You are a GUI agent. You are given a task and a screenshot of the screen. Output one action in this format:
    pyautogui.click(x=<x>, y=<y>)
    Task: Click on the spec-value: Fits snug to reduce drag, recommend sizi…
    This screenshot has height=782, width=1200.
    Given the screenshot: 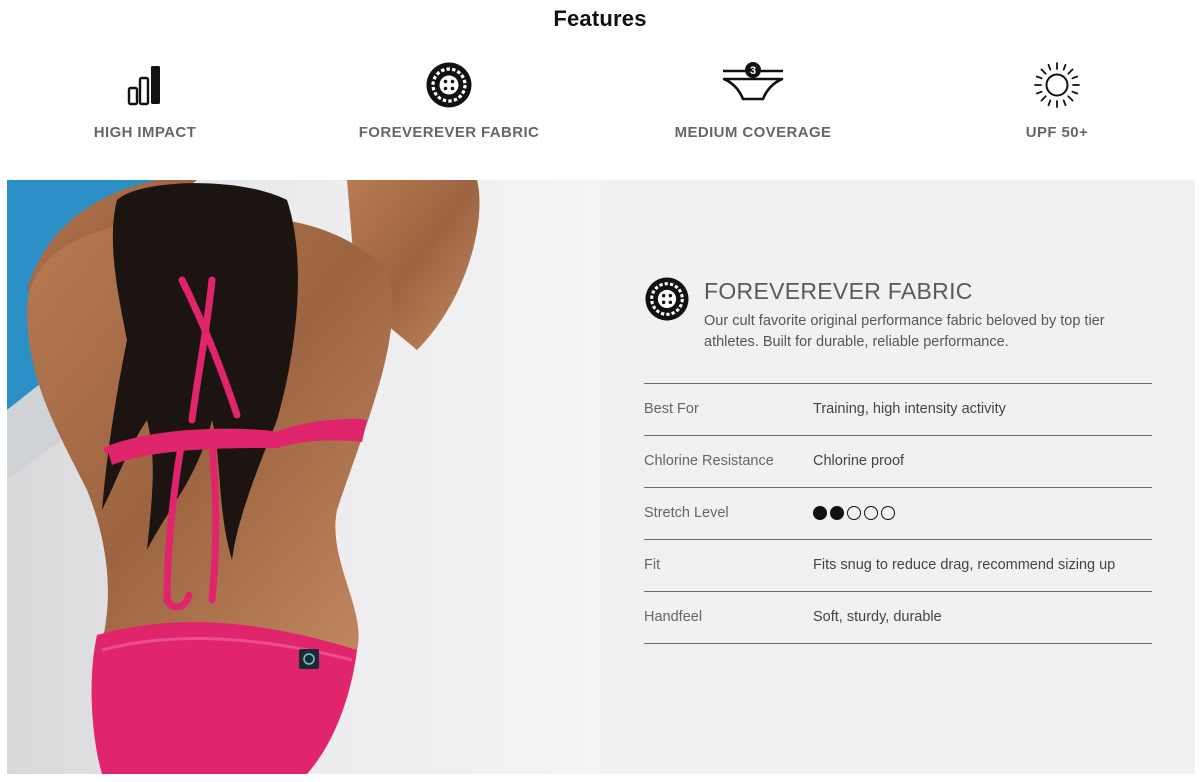 What is the action you would take?
    pyautogui.click(x=964, y=565)
    